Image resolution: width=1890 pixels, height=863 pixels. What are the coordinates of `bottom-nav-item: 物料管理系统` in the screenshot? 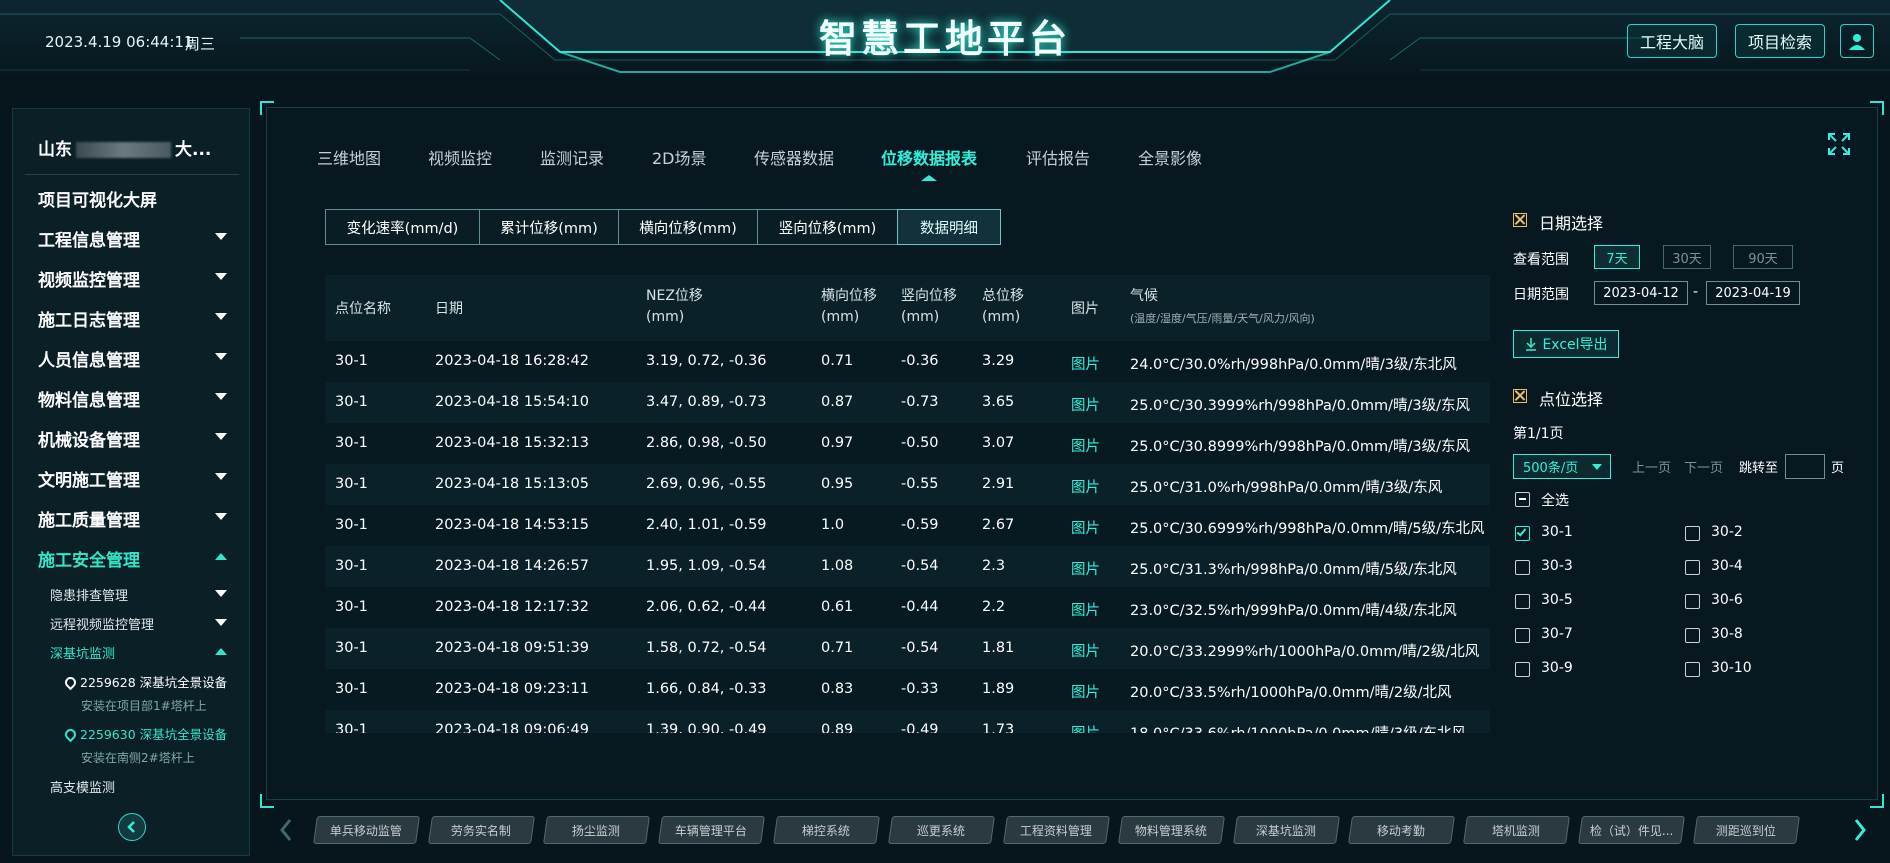 It's located at (1171, 830).